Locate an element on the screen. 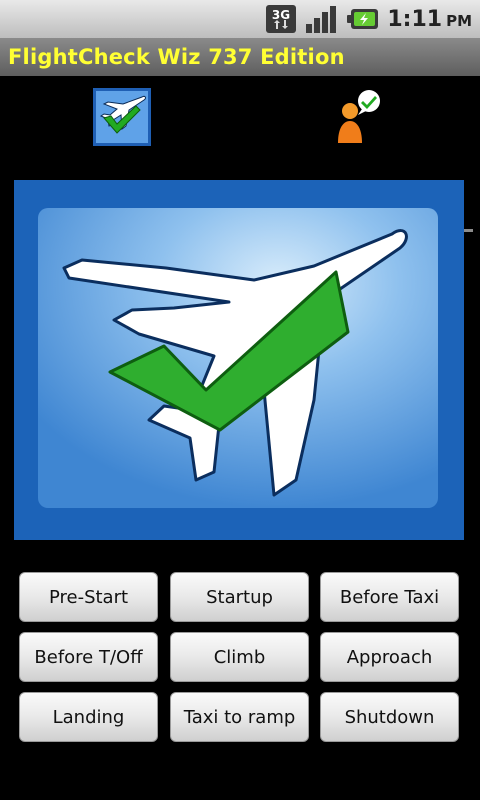 This screenshot has height=800, width=480. 3g-data-icon: 3G is located at coordinates (281, 19).